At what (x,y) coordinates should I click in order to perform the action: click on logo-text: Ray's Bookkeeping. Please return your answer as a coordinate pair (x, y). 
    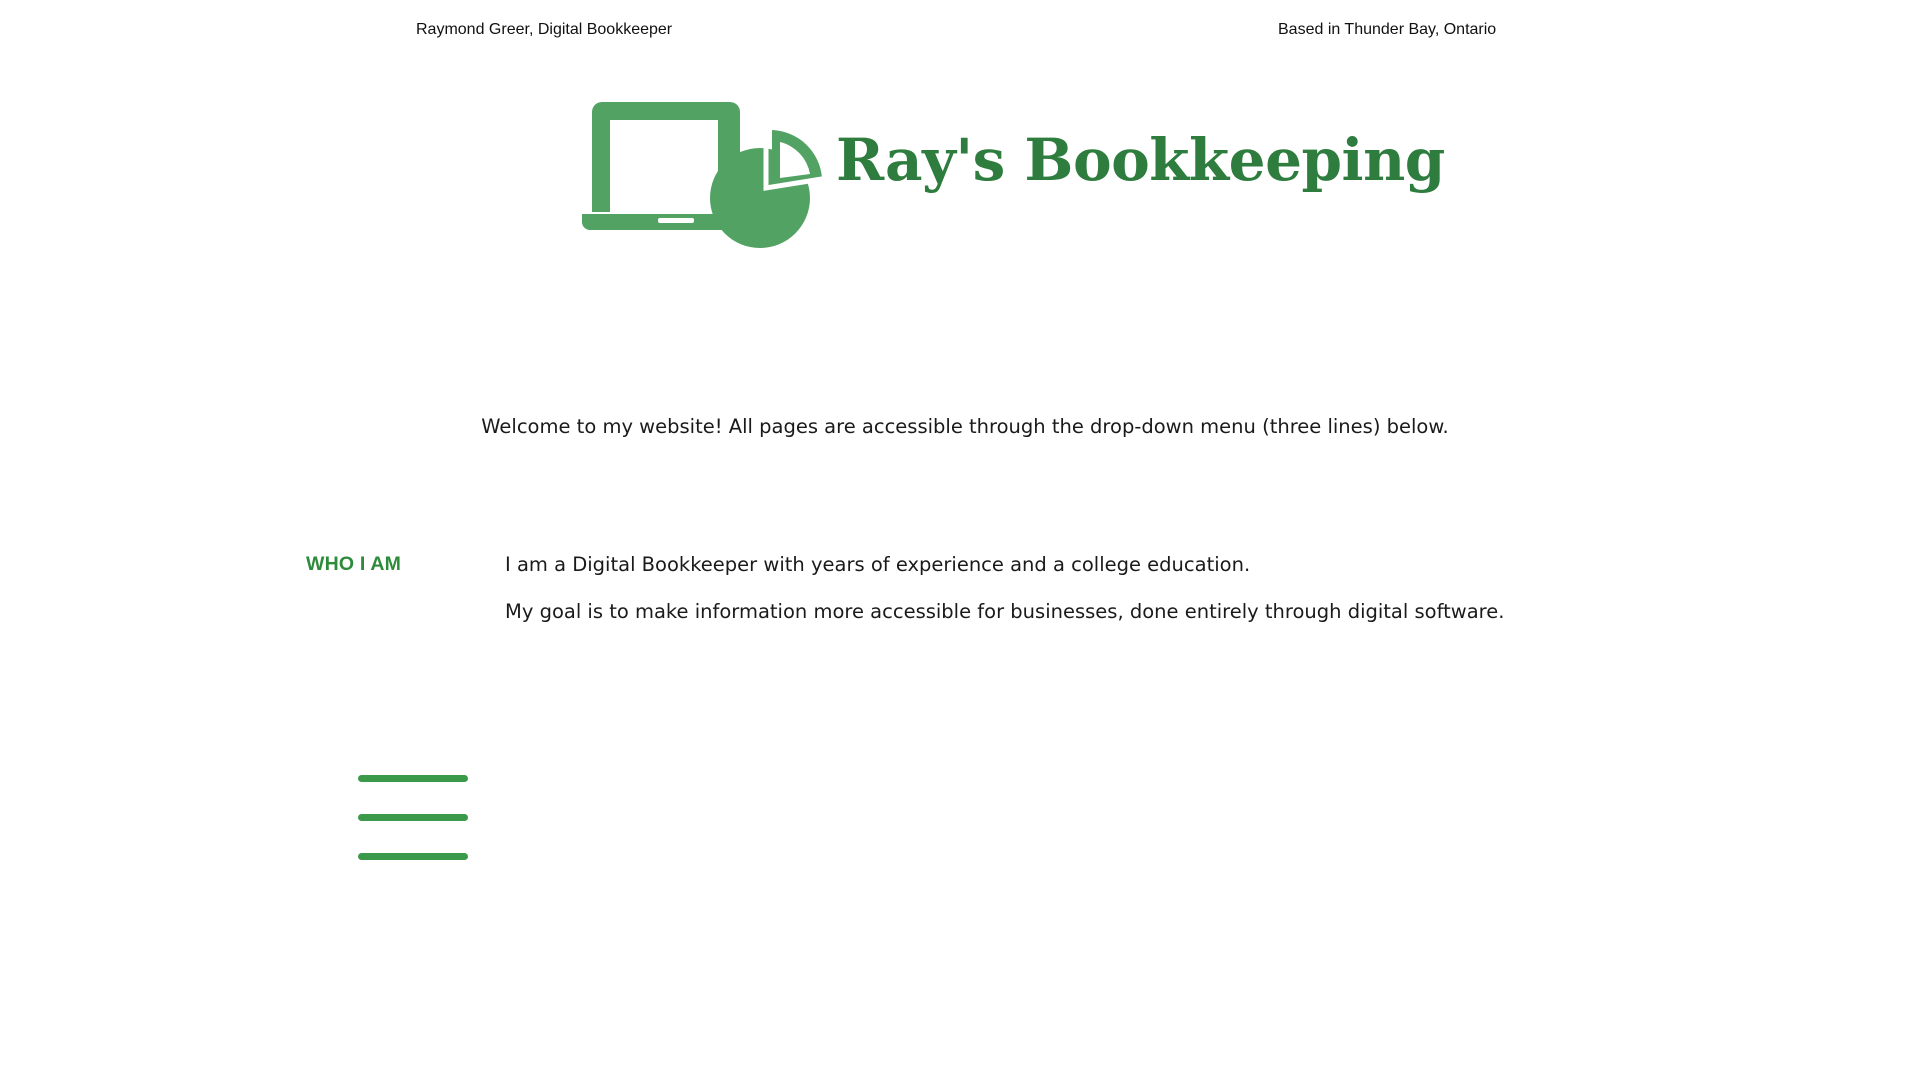
    Looking at the image, I should click on (1140, 160).